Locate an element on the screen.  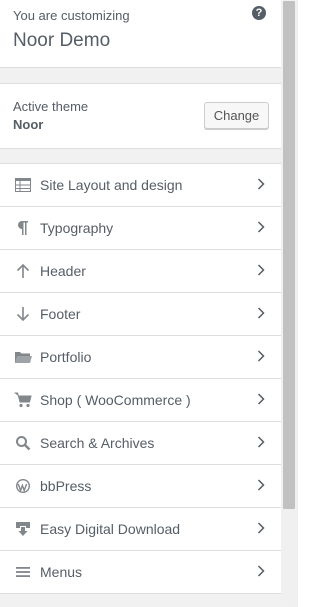
menu-item-site-layout: Site Layout and design is located at coordinates (140, 184).